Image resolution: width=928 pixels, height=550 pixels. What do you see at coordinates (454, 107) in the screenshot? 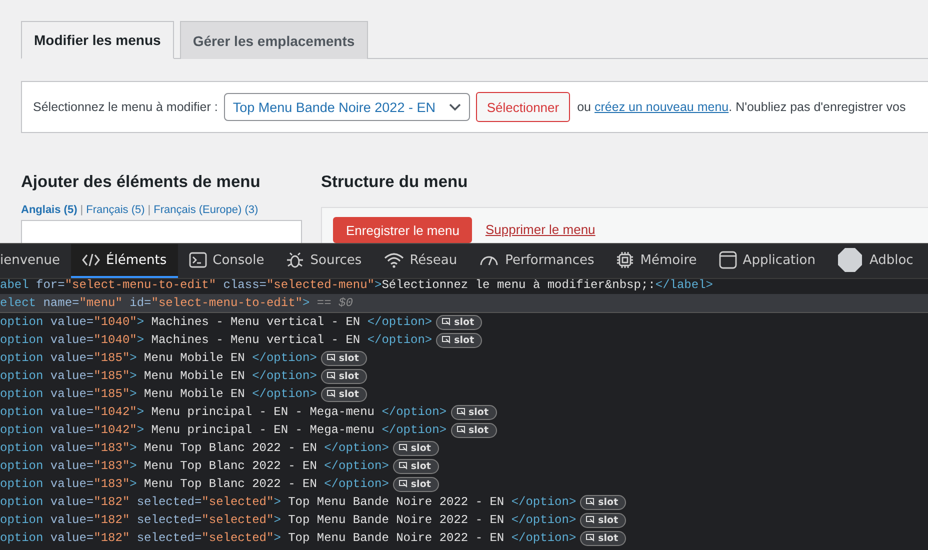
I see `chevron-down-icon` at bounding box center [454, 107].